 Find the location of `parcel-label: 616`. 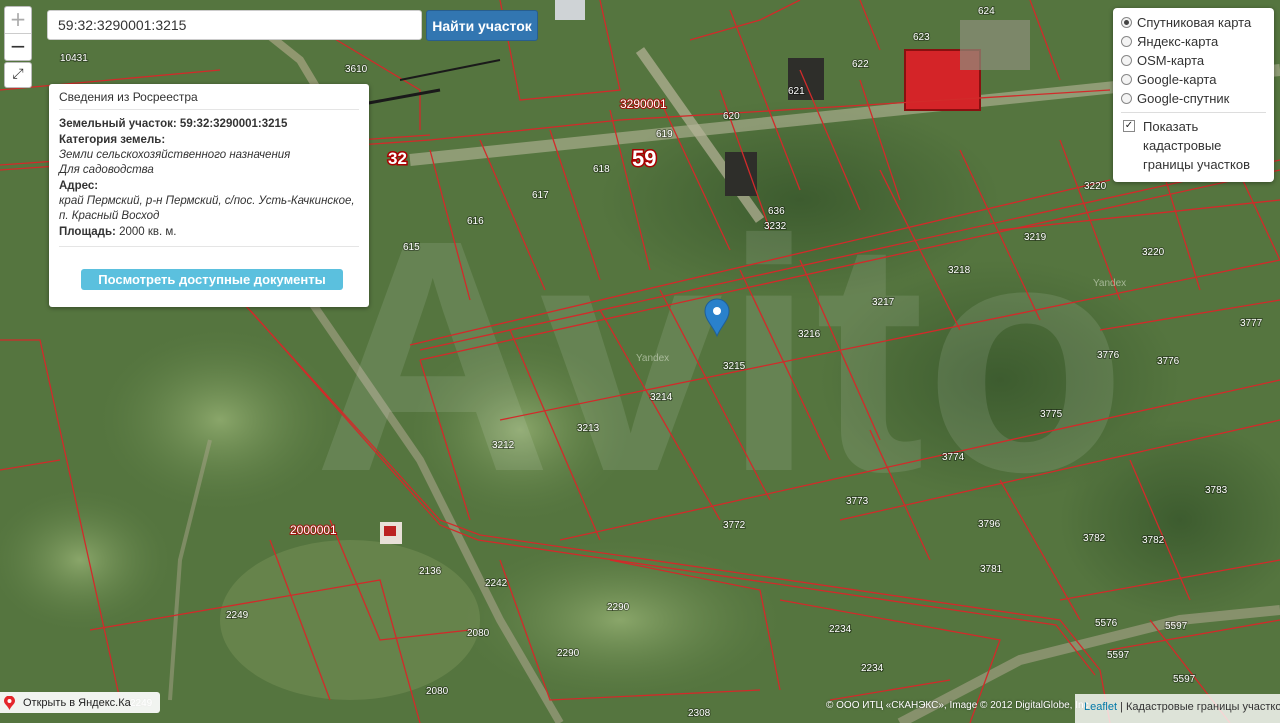

parcel-label: 616 is located at coordinates (475, 221).